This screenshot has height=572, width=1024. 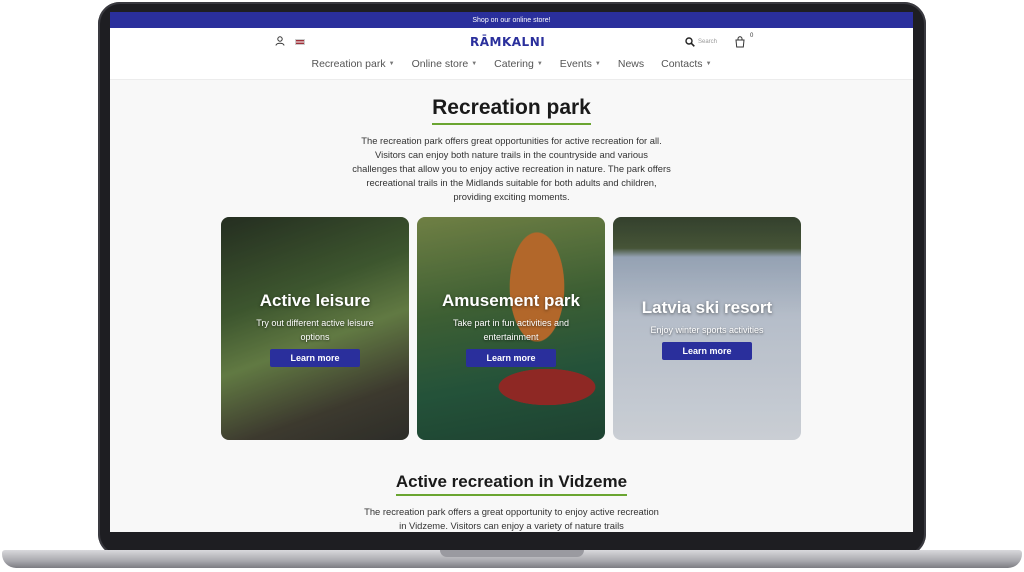 What do you see at coordinates (682, 64) in the screenshot?
I see `nav-item-label: Contacts` at bounding box center [682, 64].